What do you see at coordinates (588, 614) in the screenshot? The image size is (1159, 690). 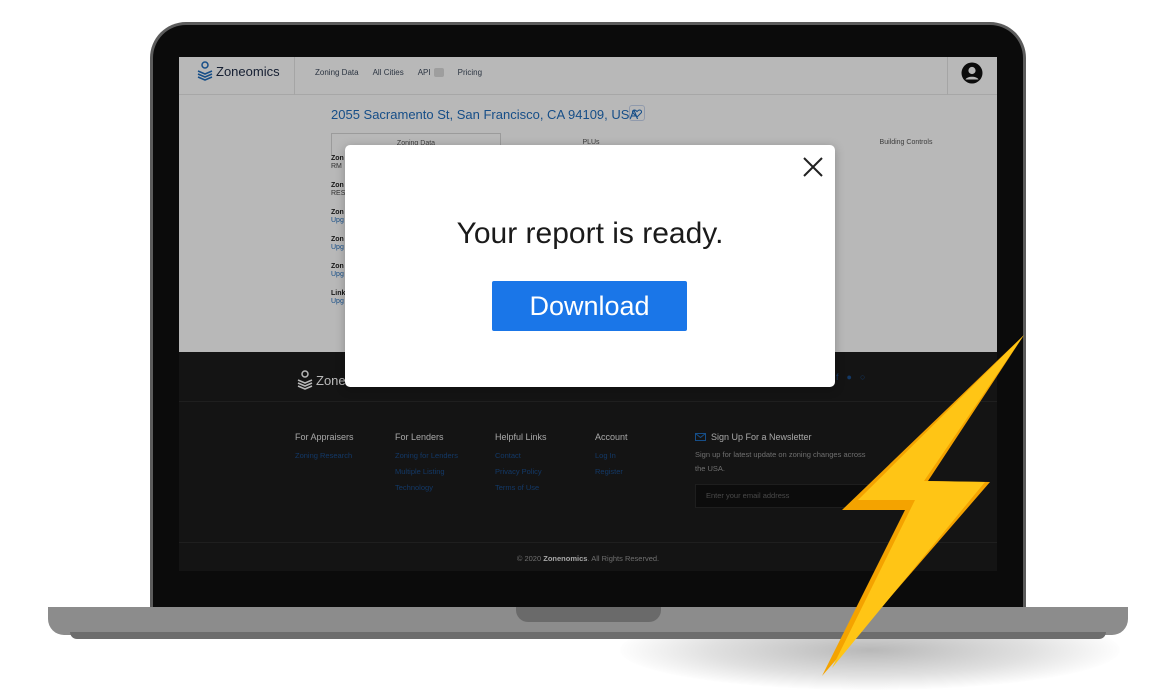 I see `laptop-notch` at bounding box center [588, 614].